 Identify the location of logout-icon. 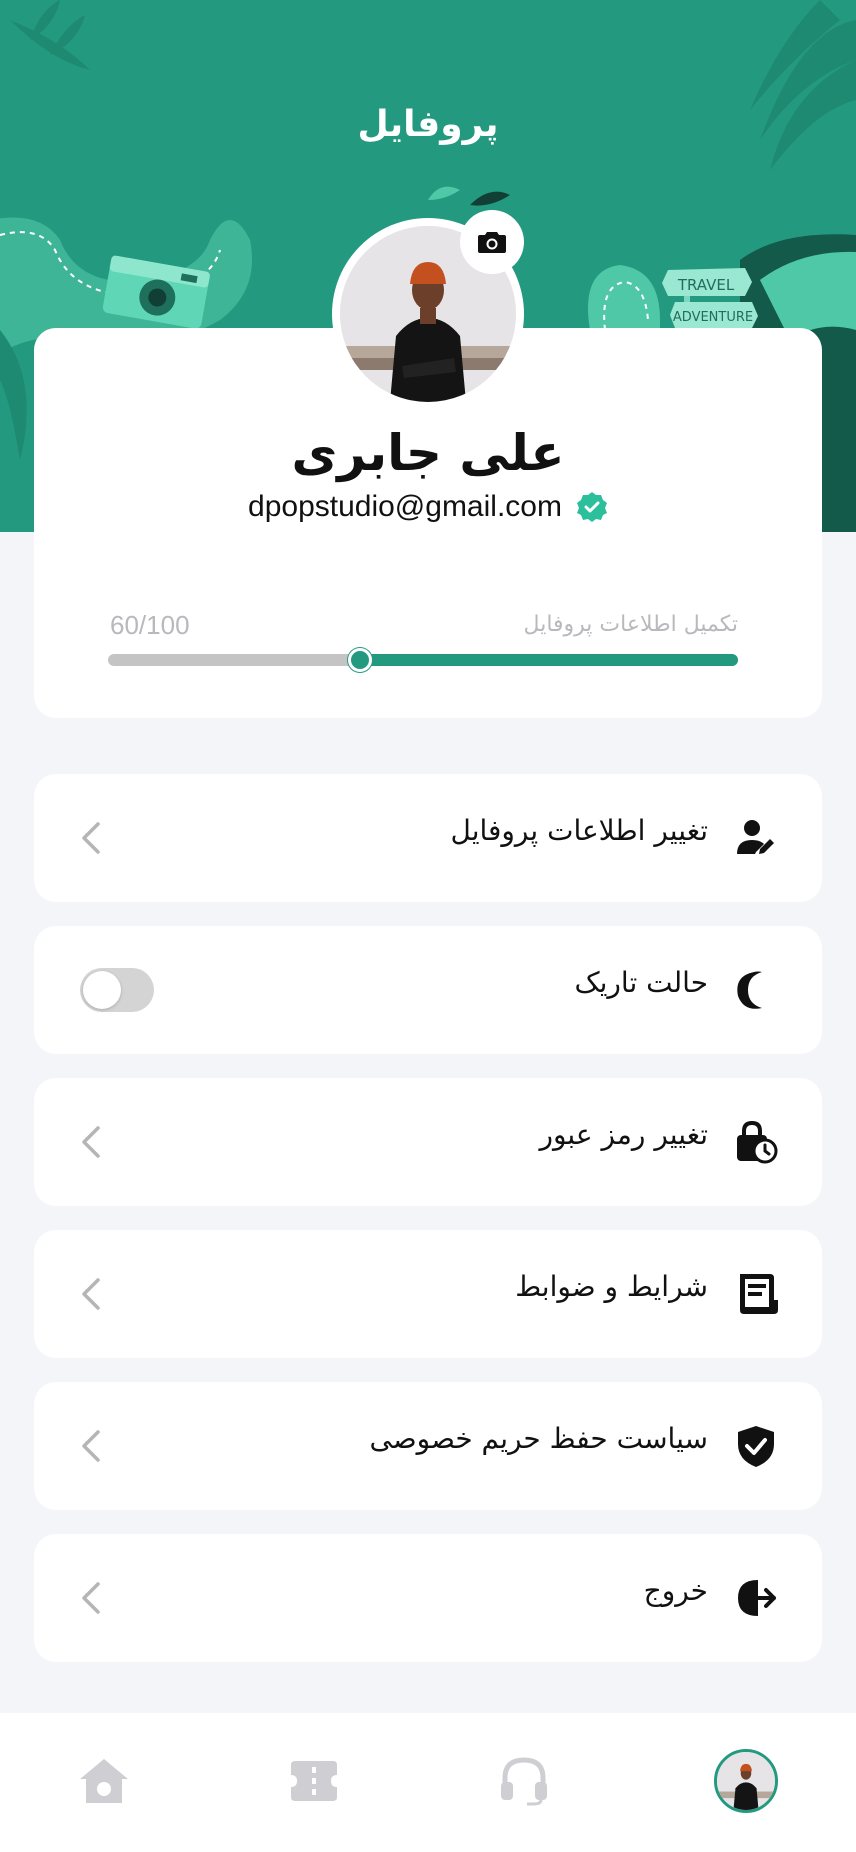
(757, 1598).